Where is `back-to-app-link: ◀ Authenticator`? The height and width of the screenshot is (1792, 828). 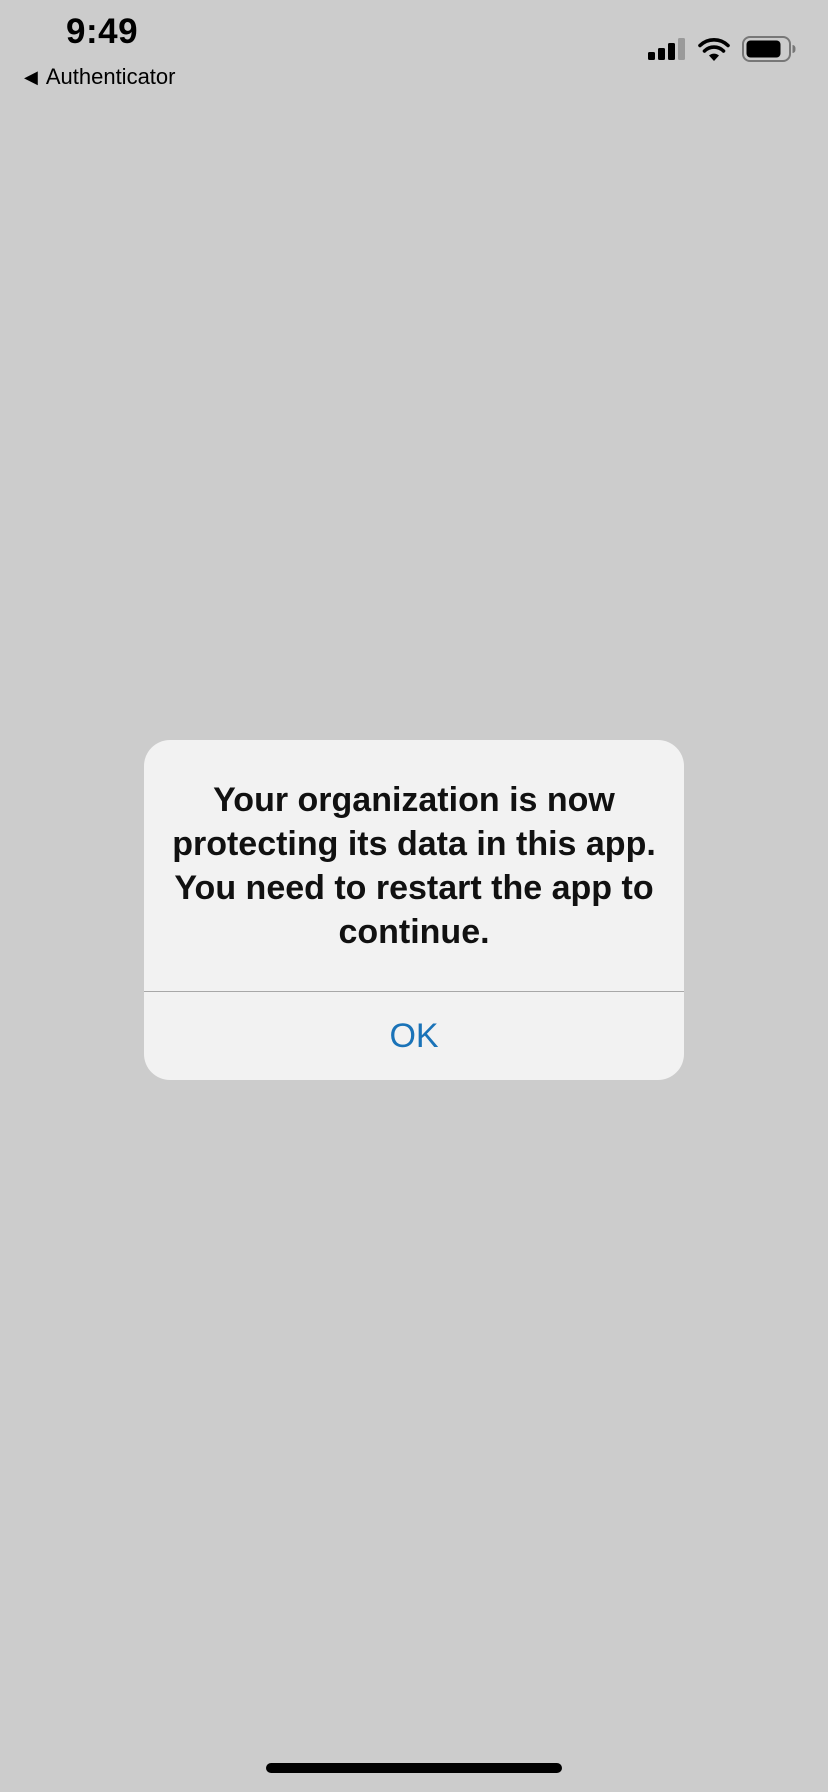 back-to-app-link: ◀ Authenticator is located at coordinates (99, 77).